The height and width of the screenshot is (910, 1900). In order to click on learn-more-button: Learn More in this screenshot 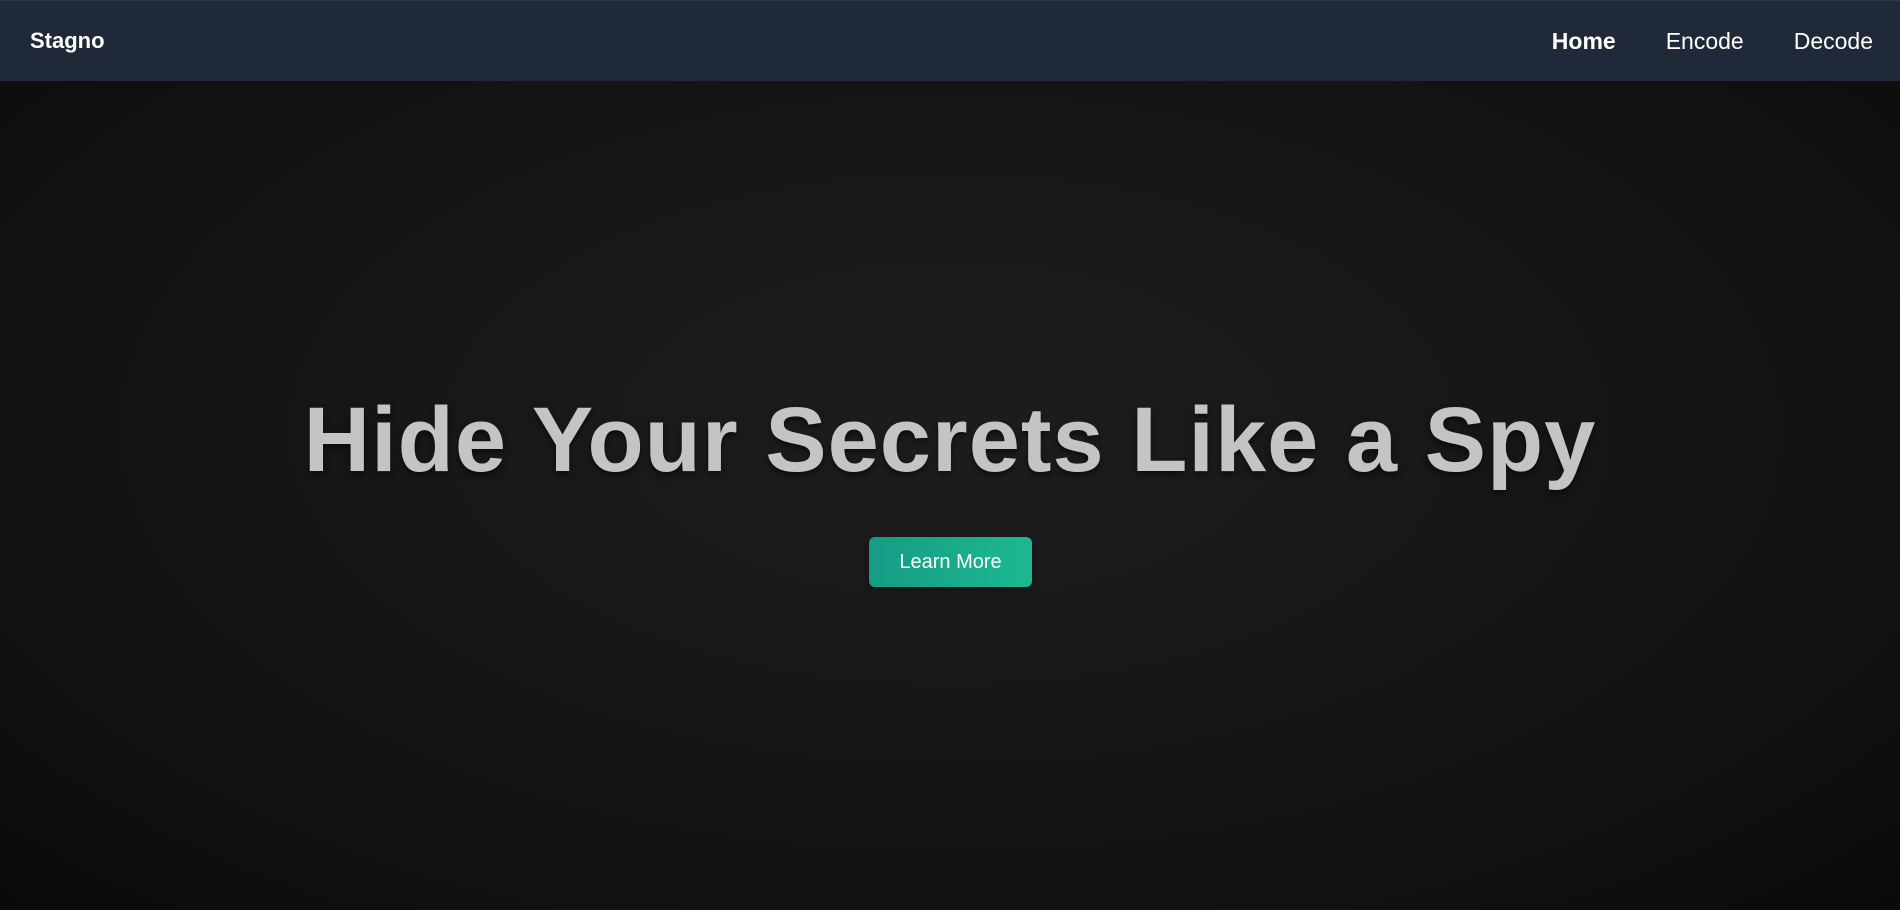, I will do `click(950, 562)`.